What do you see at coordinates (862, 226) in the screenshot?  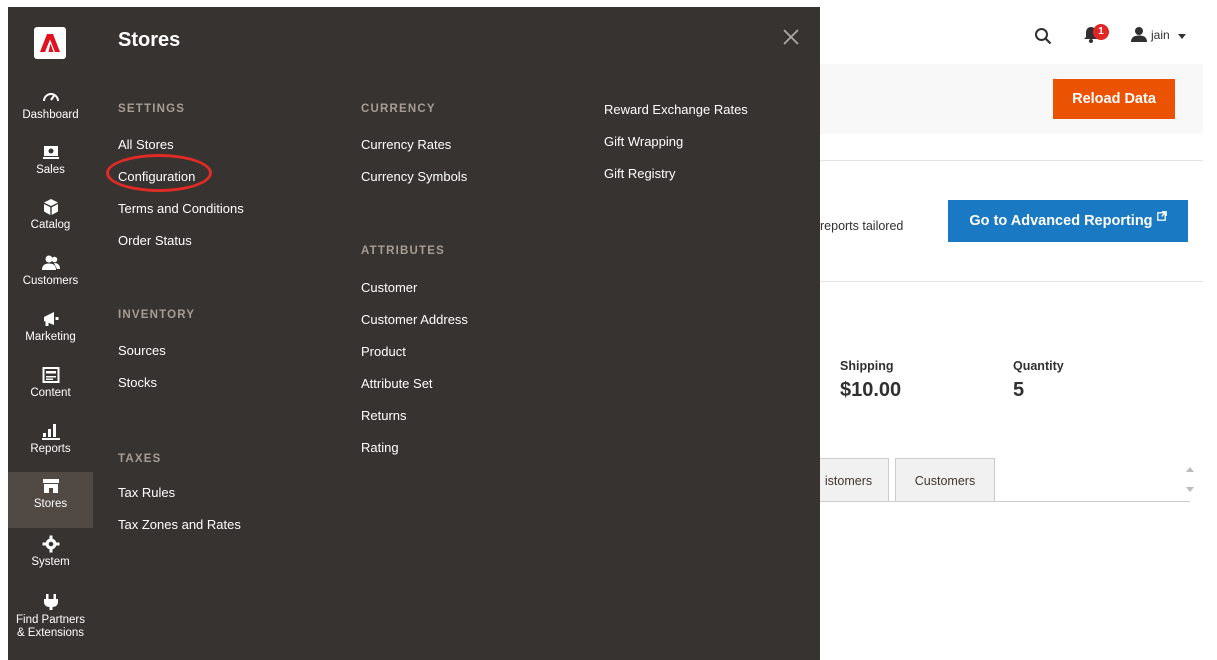 I see `advanced-reporting-text: reports tailored` at bounding box center [862, 226].